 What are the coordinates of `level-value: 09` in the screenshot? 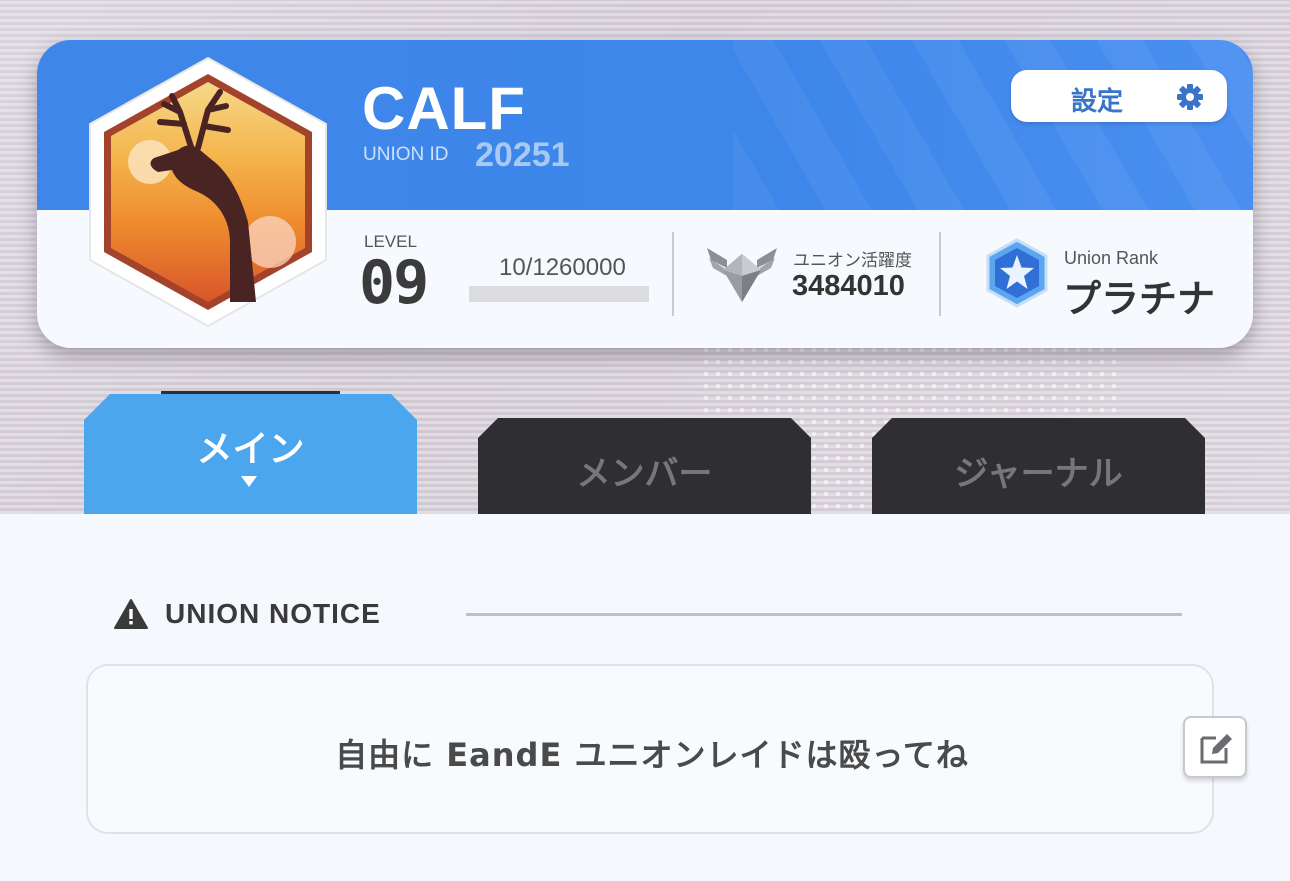 It's located at (394, 283).